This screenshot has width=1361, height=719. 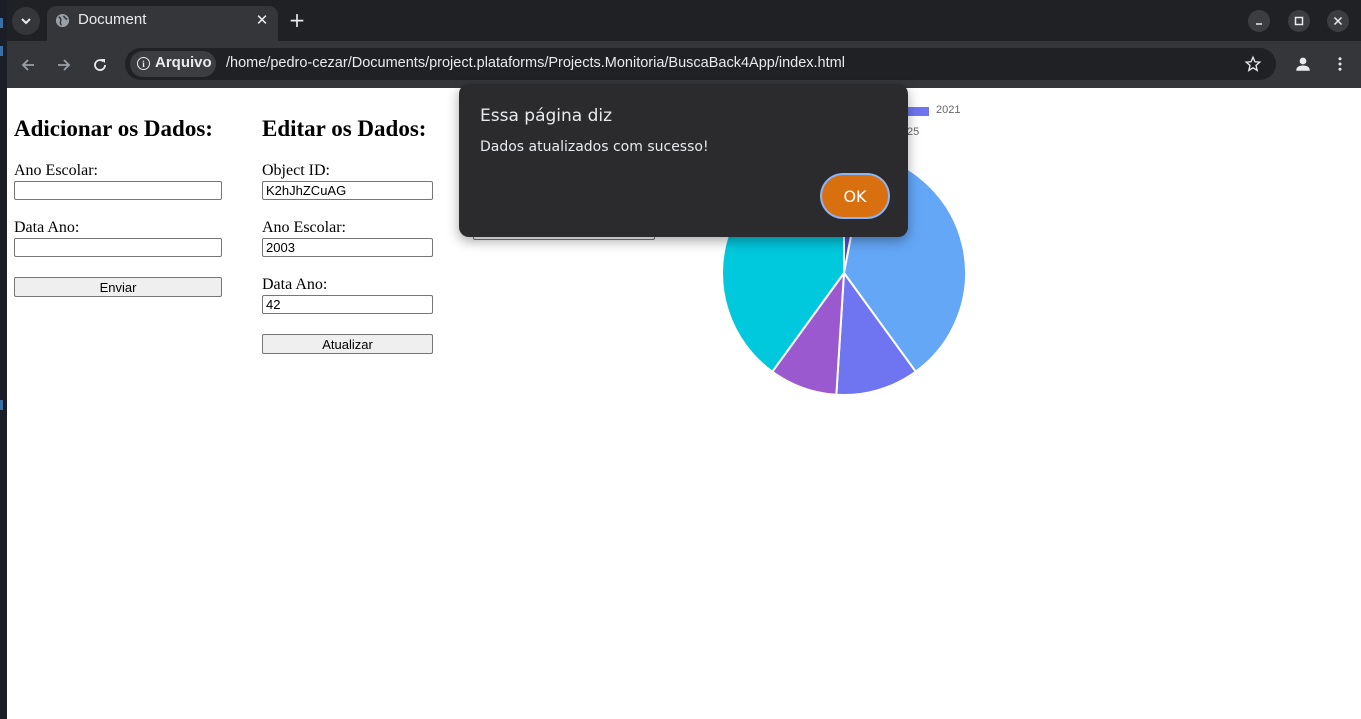 What do you see at coordinates (296, 170) in the screenshot?
I see `object-id-label: Object ID:` at bounding box center [296, 170].